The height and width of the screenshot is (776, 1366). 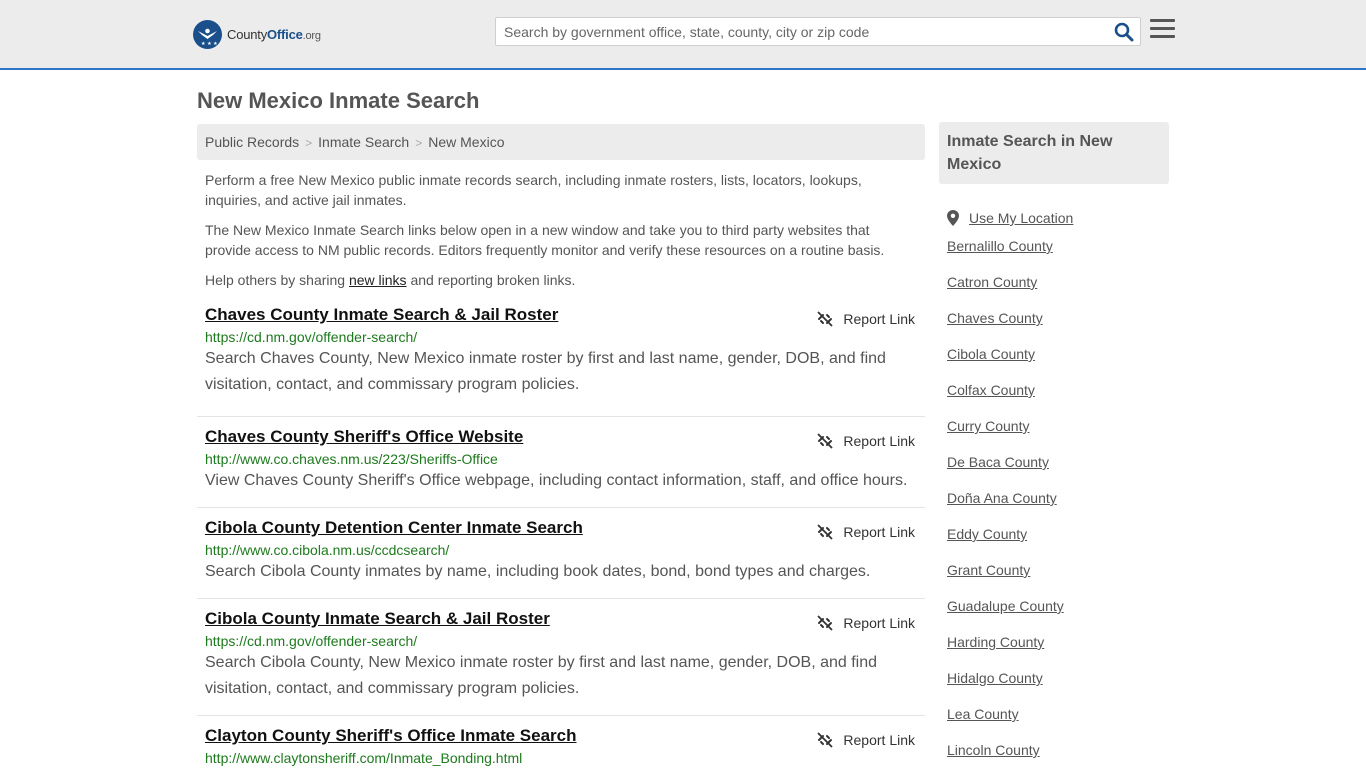 I want to click on sidebar-heading: Inmate Search in New Mexico, so click(x=1054, y=153).